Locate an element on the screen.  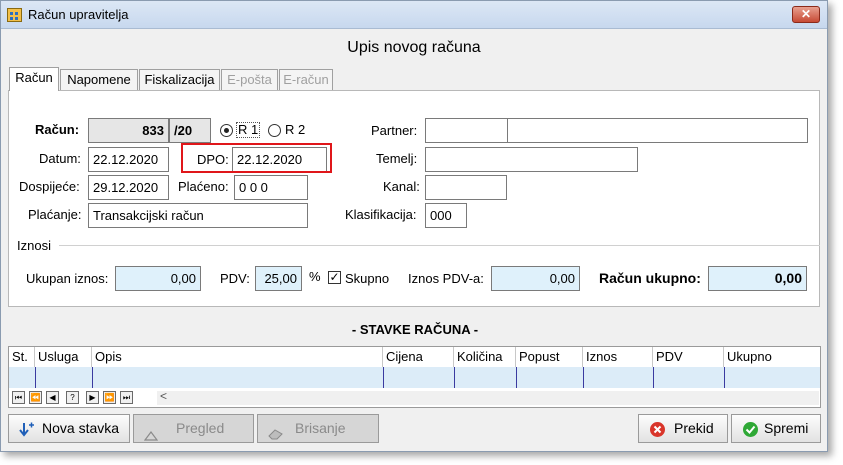
prekid-label: Prekid is located at coordinates (694, 428).